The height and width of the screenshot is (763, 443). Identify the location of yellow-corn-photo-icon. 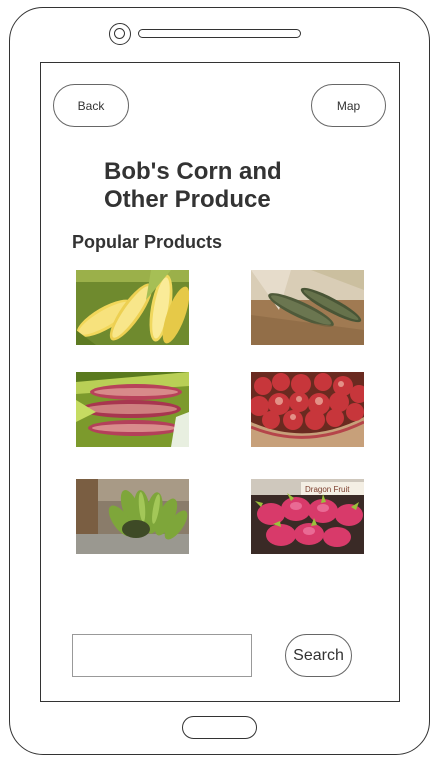
(132, 307).